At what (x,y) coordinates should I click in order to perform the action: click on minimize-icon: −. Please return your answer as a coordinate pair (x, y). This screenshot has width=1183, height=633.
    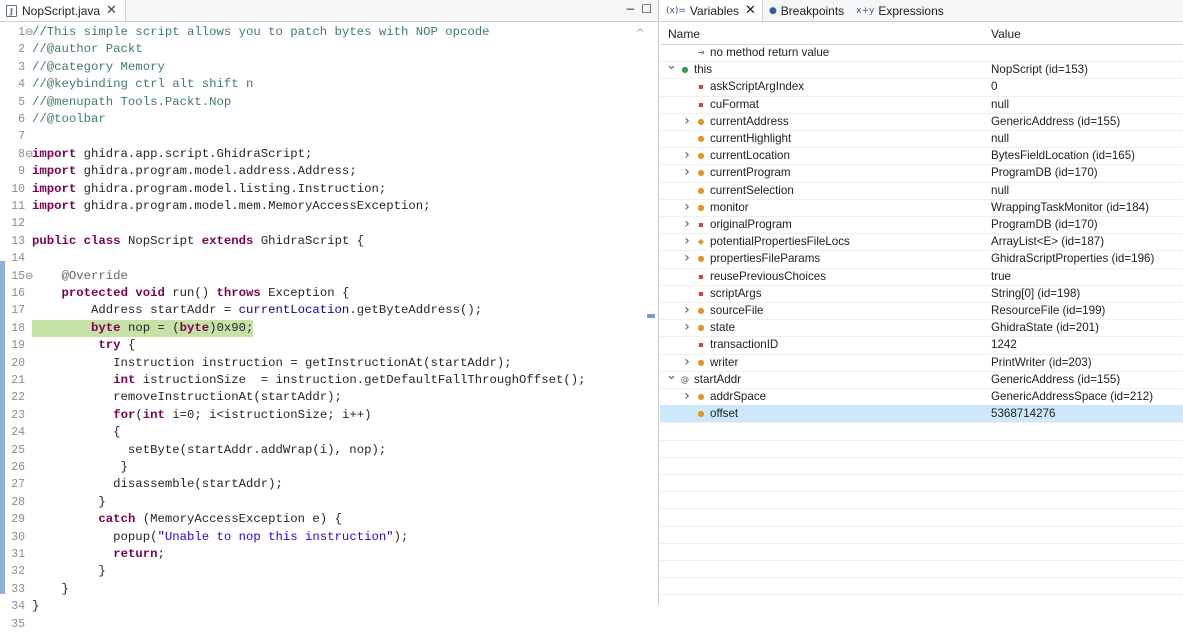
    Looking at the image, I should click on (630, 9).